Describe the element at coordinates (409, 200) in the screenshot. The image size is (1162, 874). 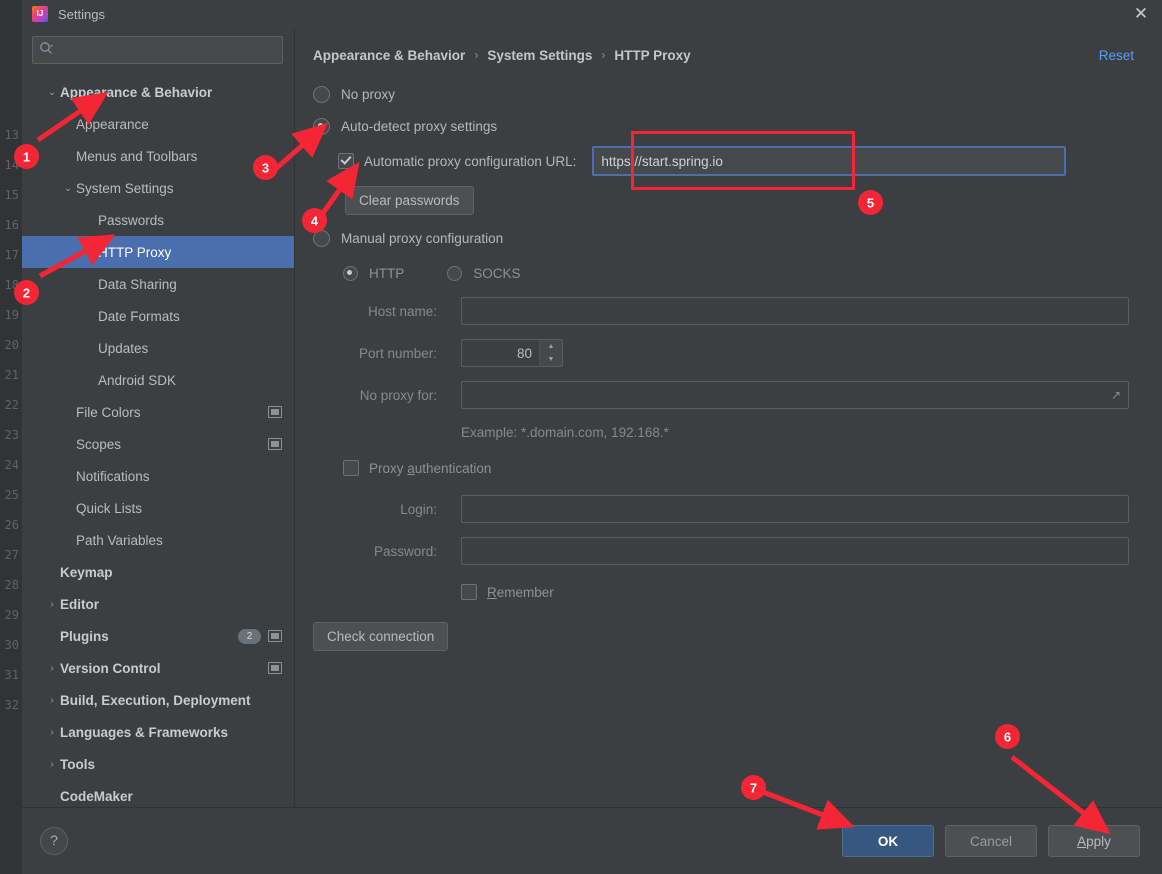
I see `clear-passwords-button: Clear passwords` at that location.